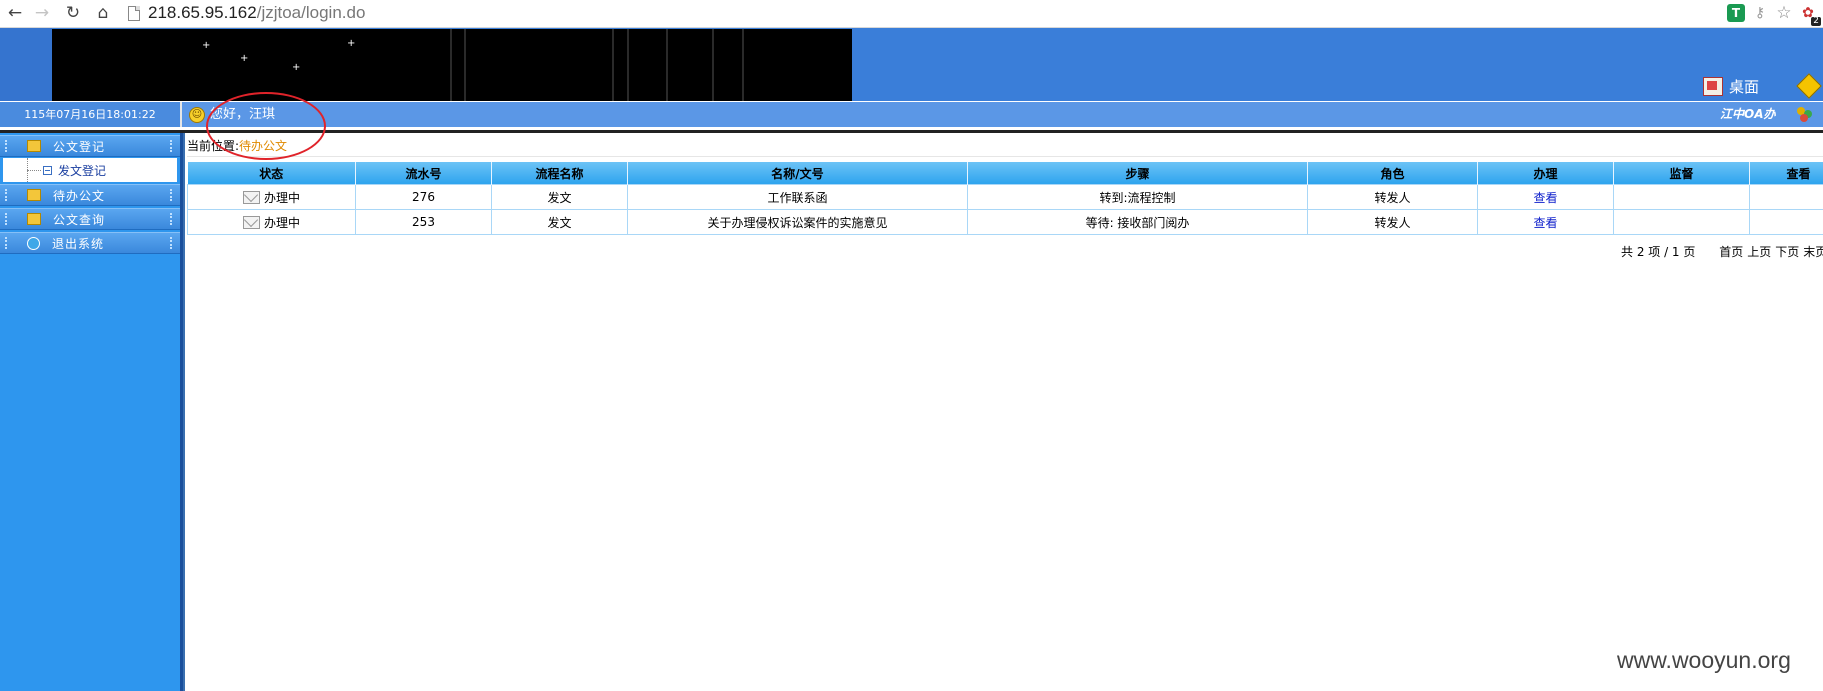 The height and width of the screenshot is (691, 1823). Describe the element at coordinates (1759, 252) in the screenshot. I see `prev-page-link: 上页` at that location.